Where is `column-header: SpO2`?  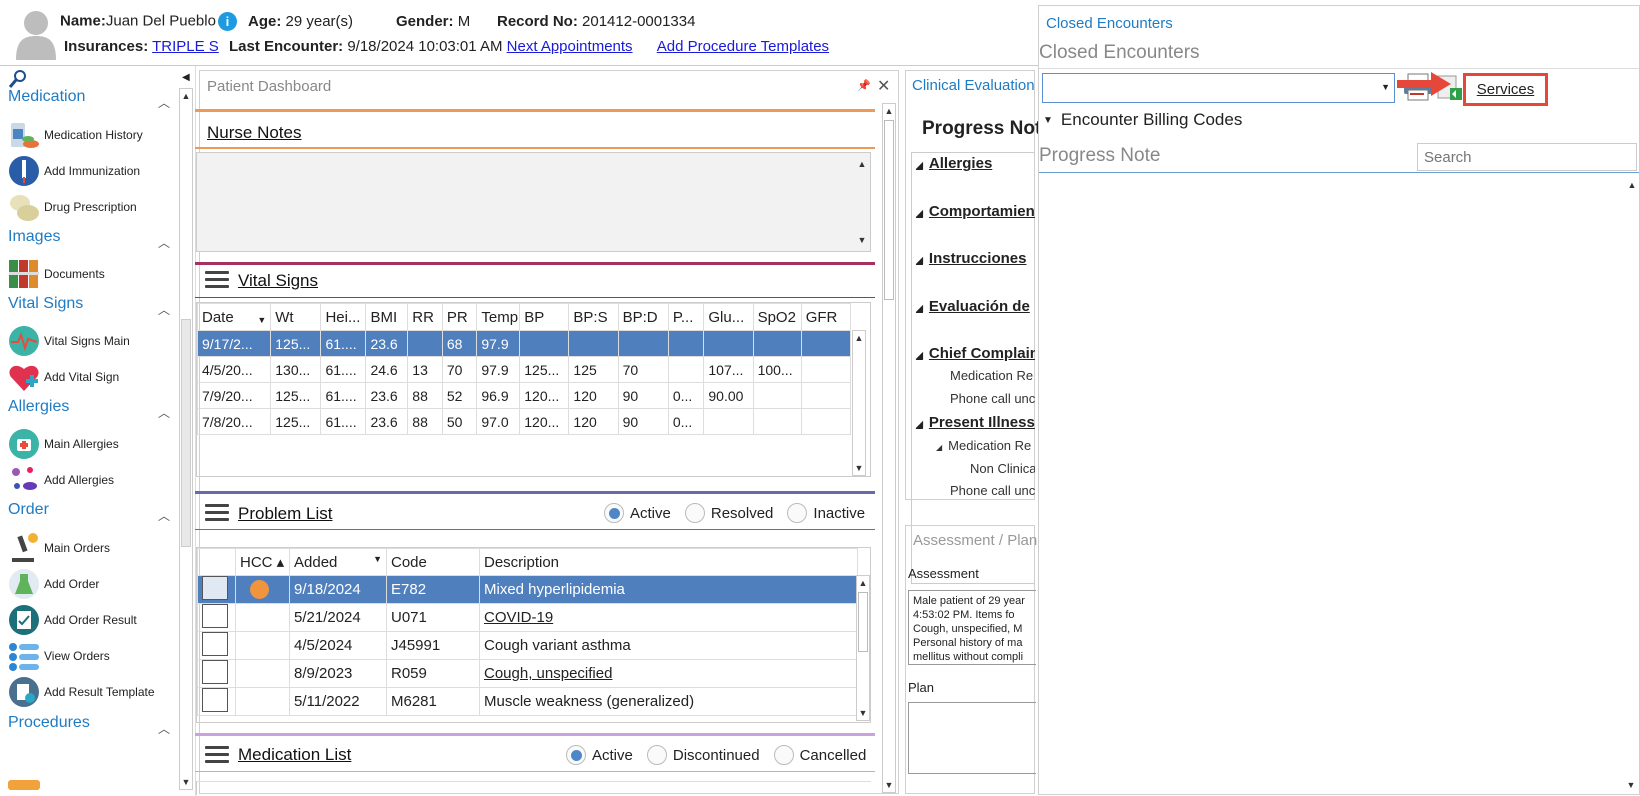 column-header: SpO2 is located at coordinates (777, 317).